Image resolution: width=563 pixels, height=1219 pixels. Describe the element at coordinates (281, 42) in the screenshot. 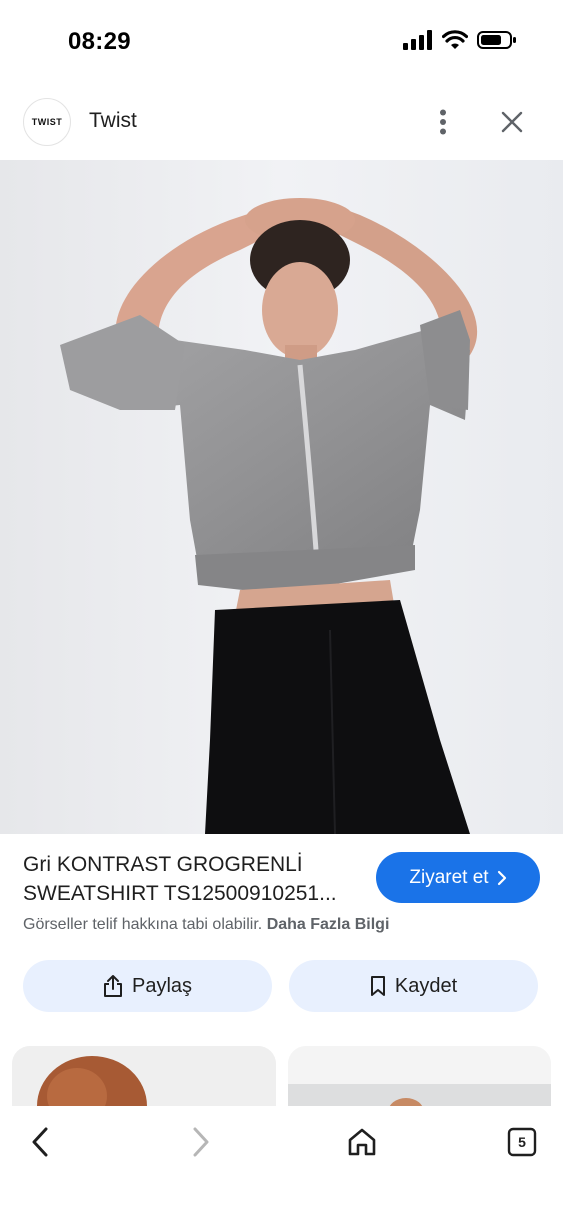

I see `status-bar: 08:29` at that location.